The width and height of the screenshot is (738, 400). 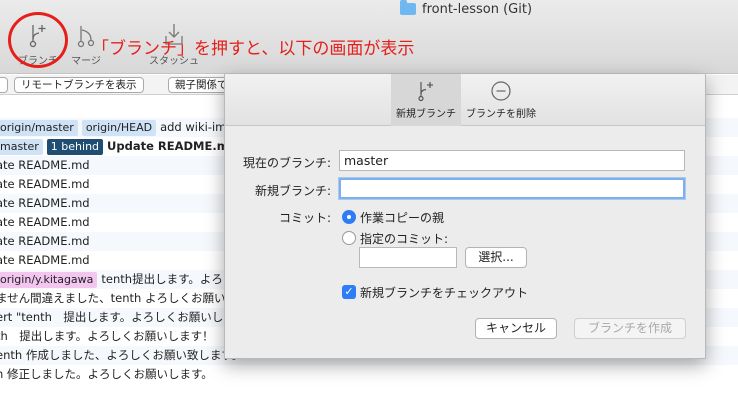 I want to click on radio-working-copy, so click(x=349, y=217).